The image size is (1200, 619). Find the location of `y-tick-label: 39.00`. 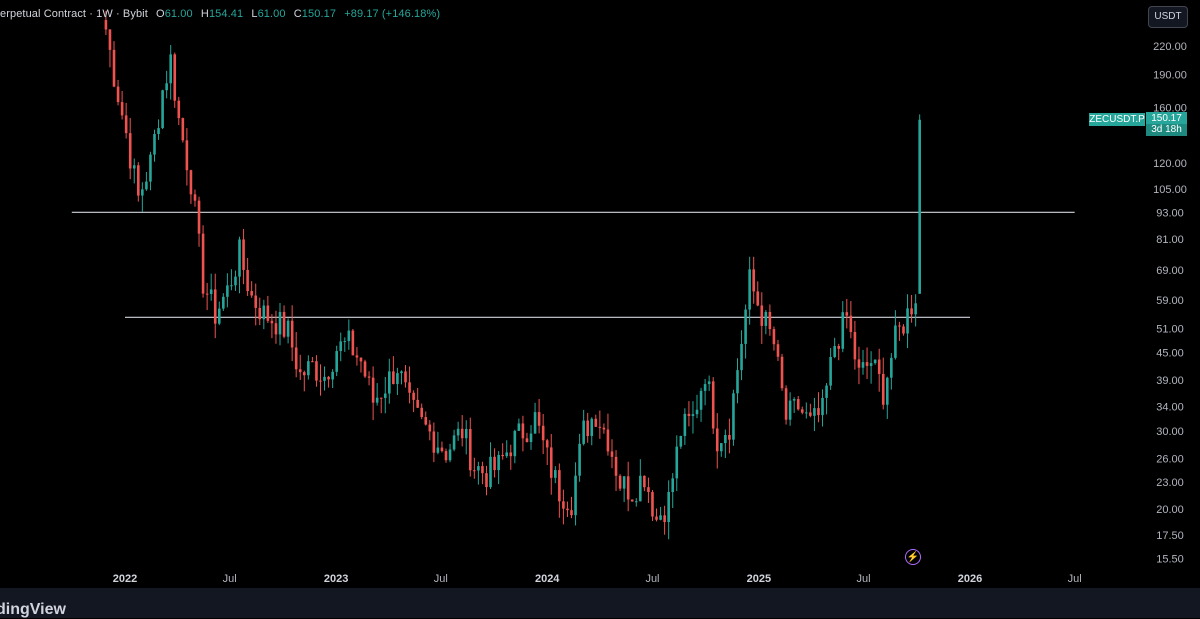

y-tick-label: 39.00 is located at coordinates (1170, 381).